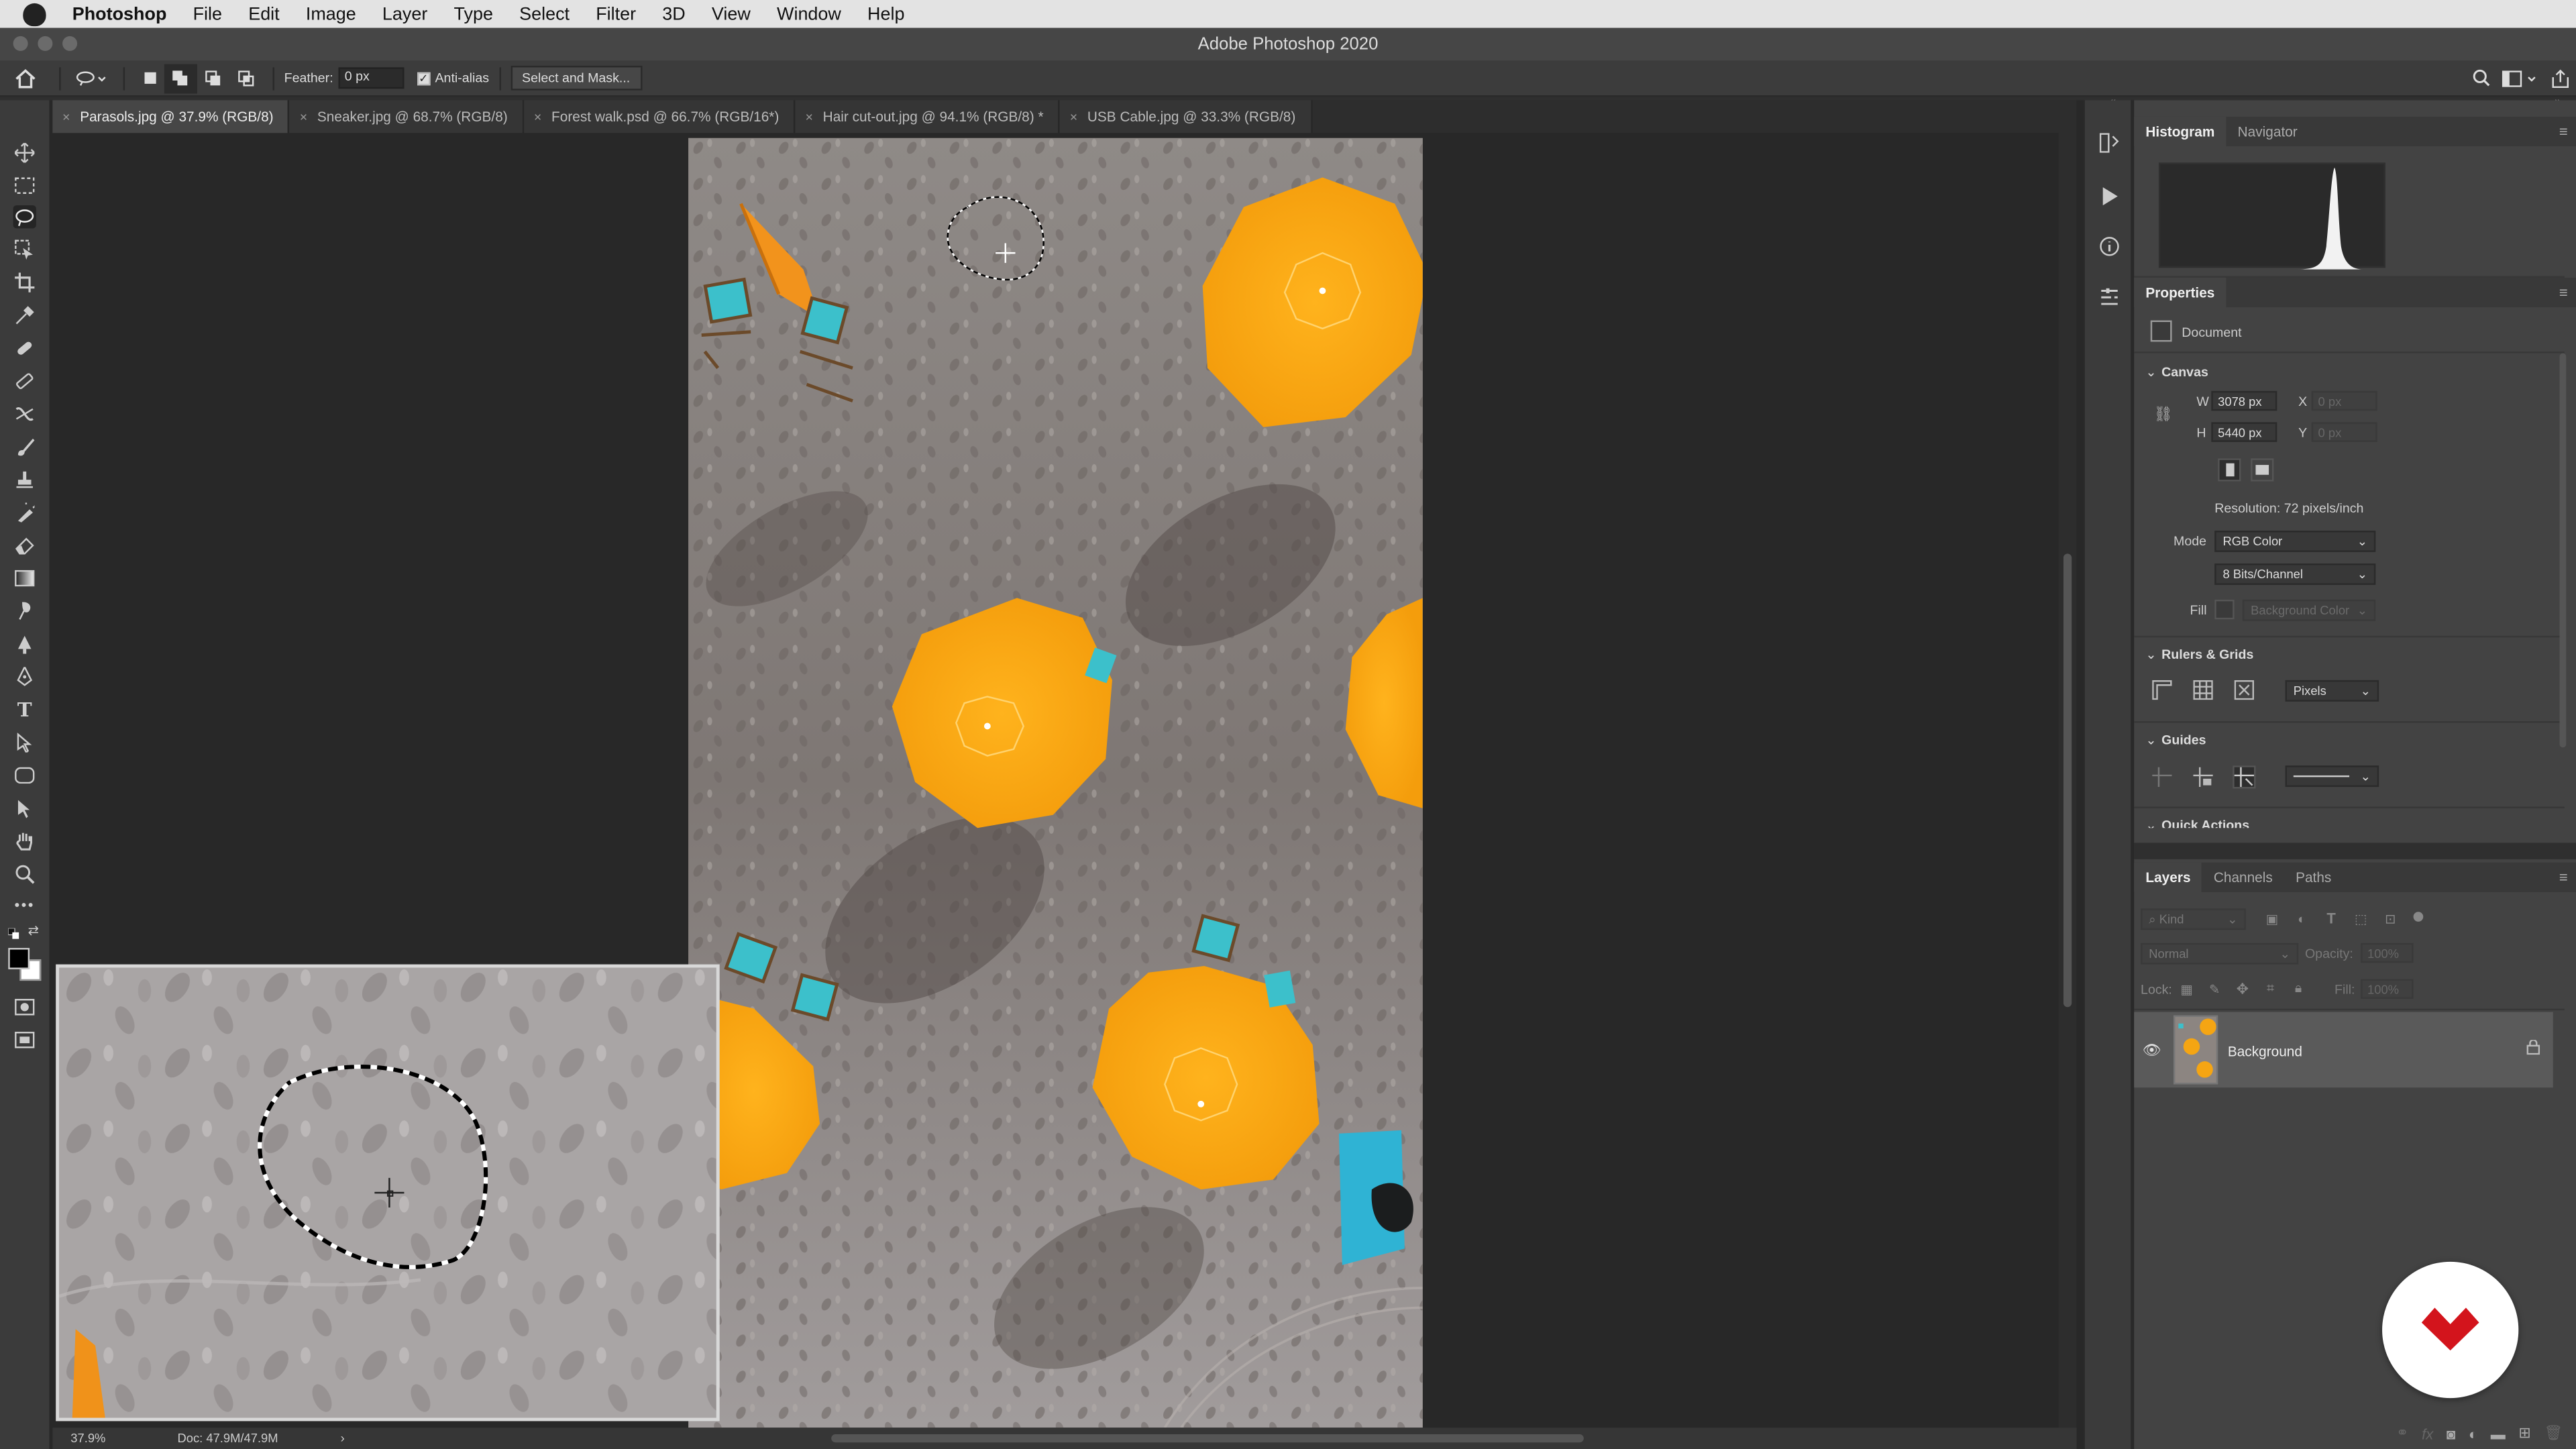  Describe the element at coordinates (2295, 541) in the screenshot. I see `mode-select: RGB Color ⌄` at that location.